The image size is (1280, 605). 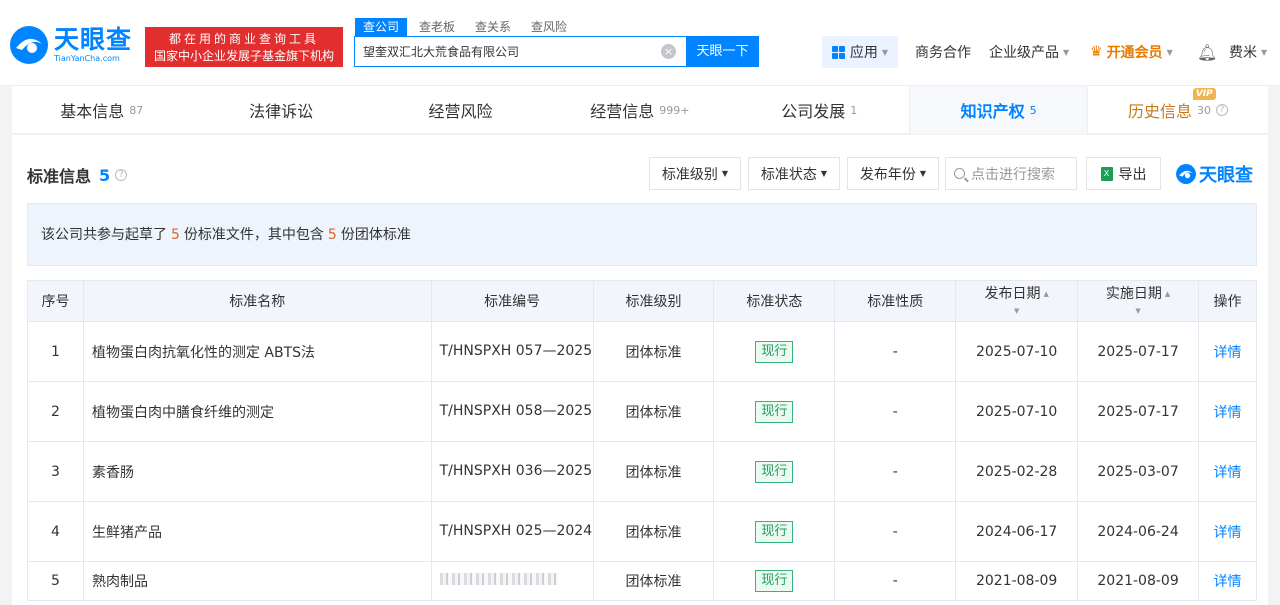 I want to click on tab-operation: 经营信息 999+, so click(x=639, y=110).